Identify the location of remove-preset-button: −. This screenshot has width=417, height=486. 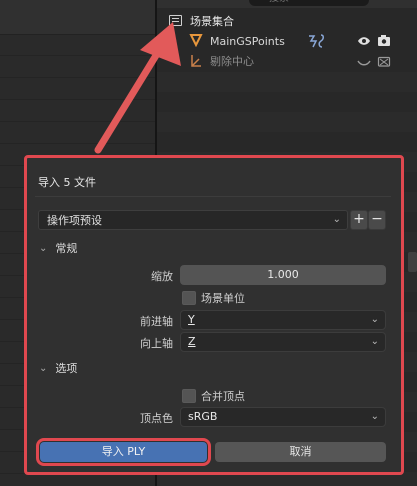
(377, 220).